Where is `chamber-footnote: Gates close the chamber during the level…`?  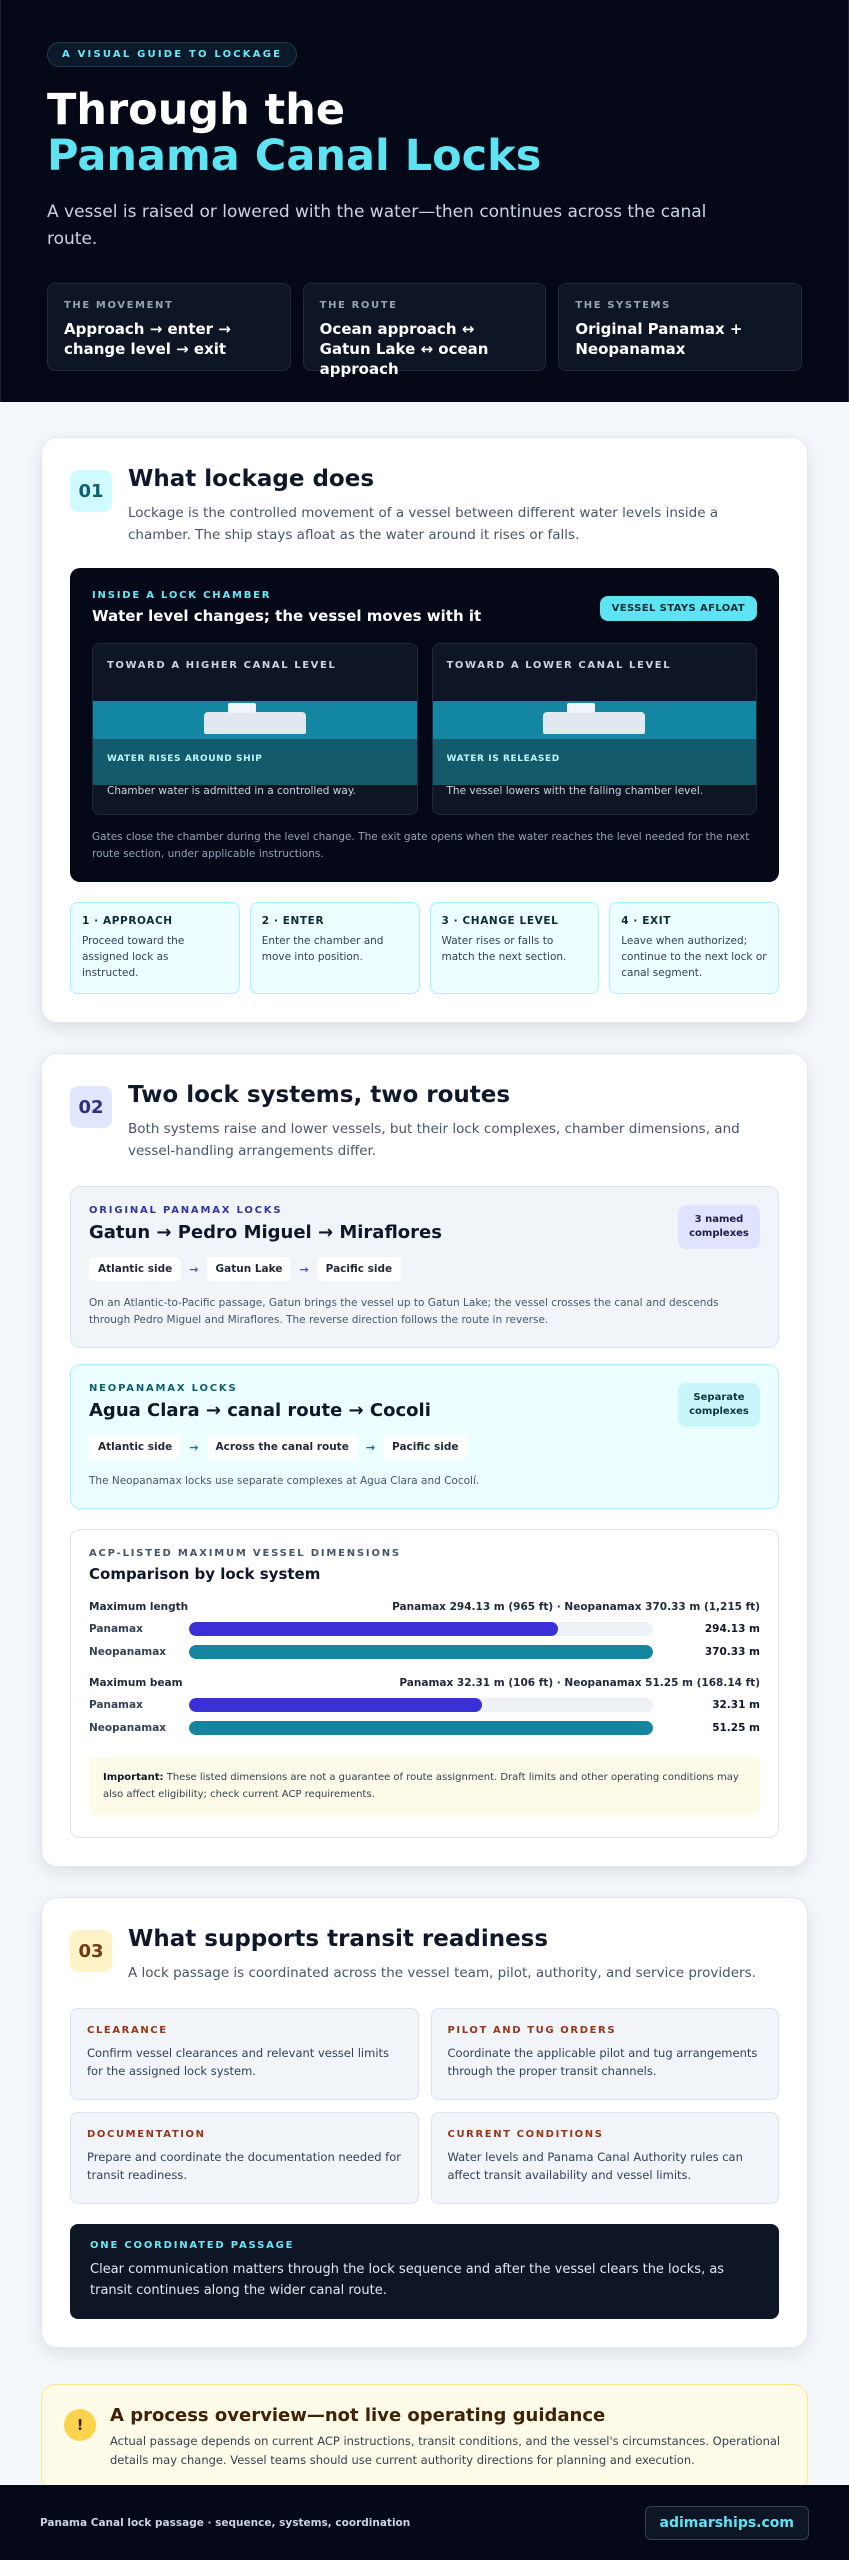
chamber-footnote: Gates close the chamber during the level… is located at coordinates (421, 845).